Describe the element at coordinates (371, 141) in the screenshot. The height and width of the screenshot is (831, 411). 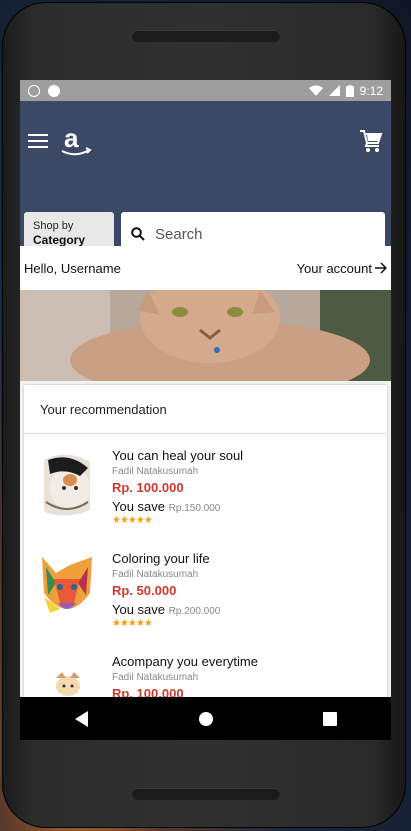
I see `cart-icon` at that location.